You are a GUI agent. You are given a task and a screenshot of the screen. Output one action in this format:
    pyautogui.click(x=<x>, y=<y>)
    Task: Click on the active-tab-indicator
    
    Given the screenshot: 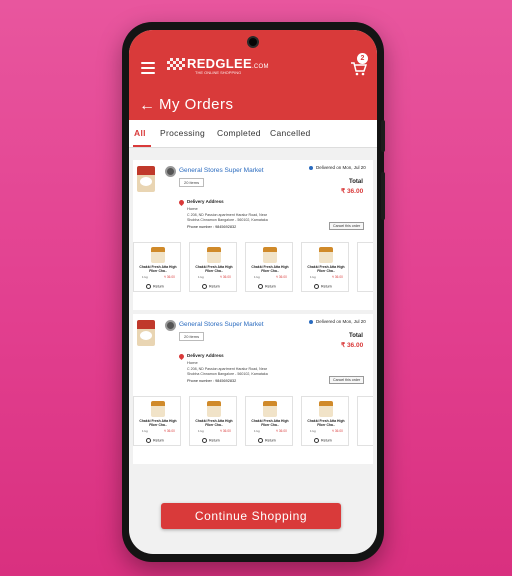 What is the action you would take?
    pyautogui.click(x=142, y=146)
    